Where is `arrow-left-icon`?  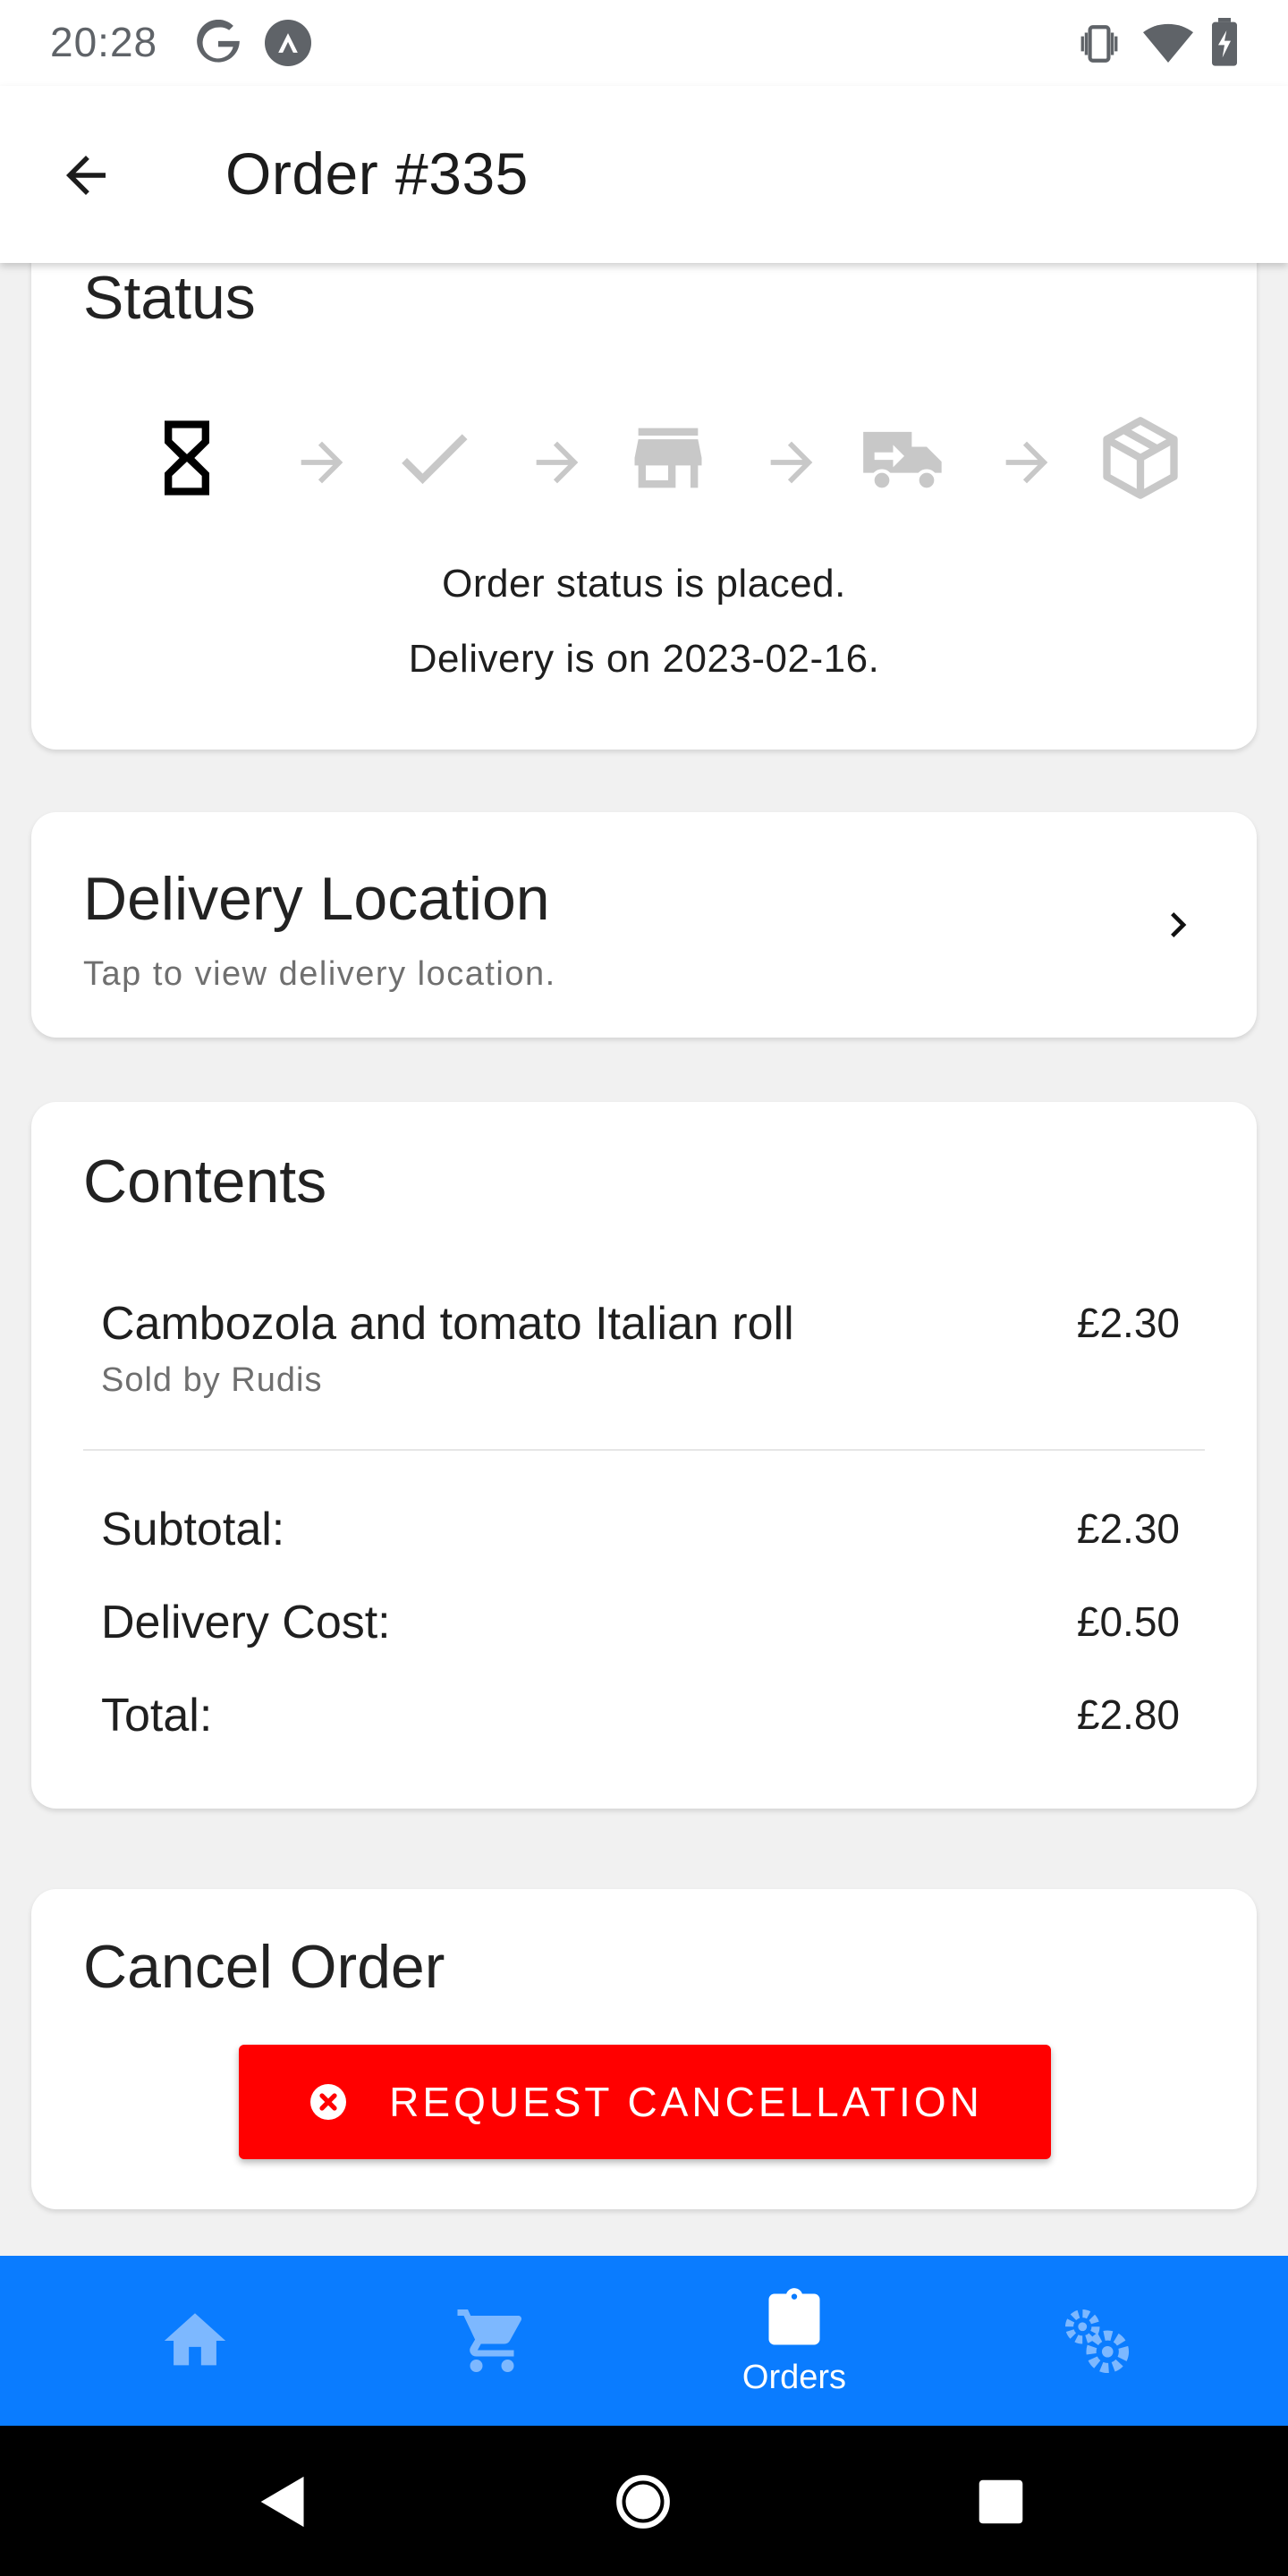
arrow-left-icon is located at coordinates (85, 175).